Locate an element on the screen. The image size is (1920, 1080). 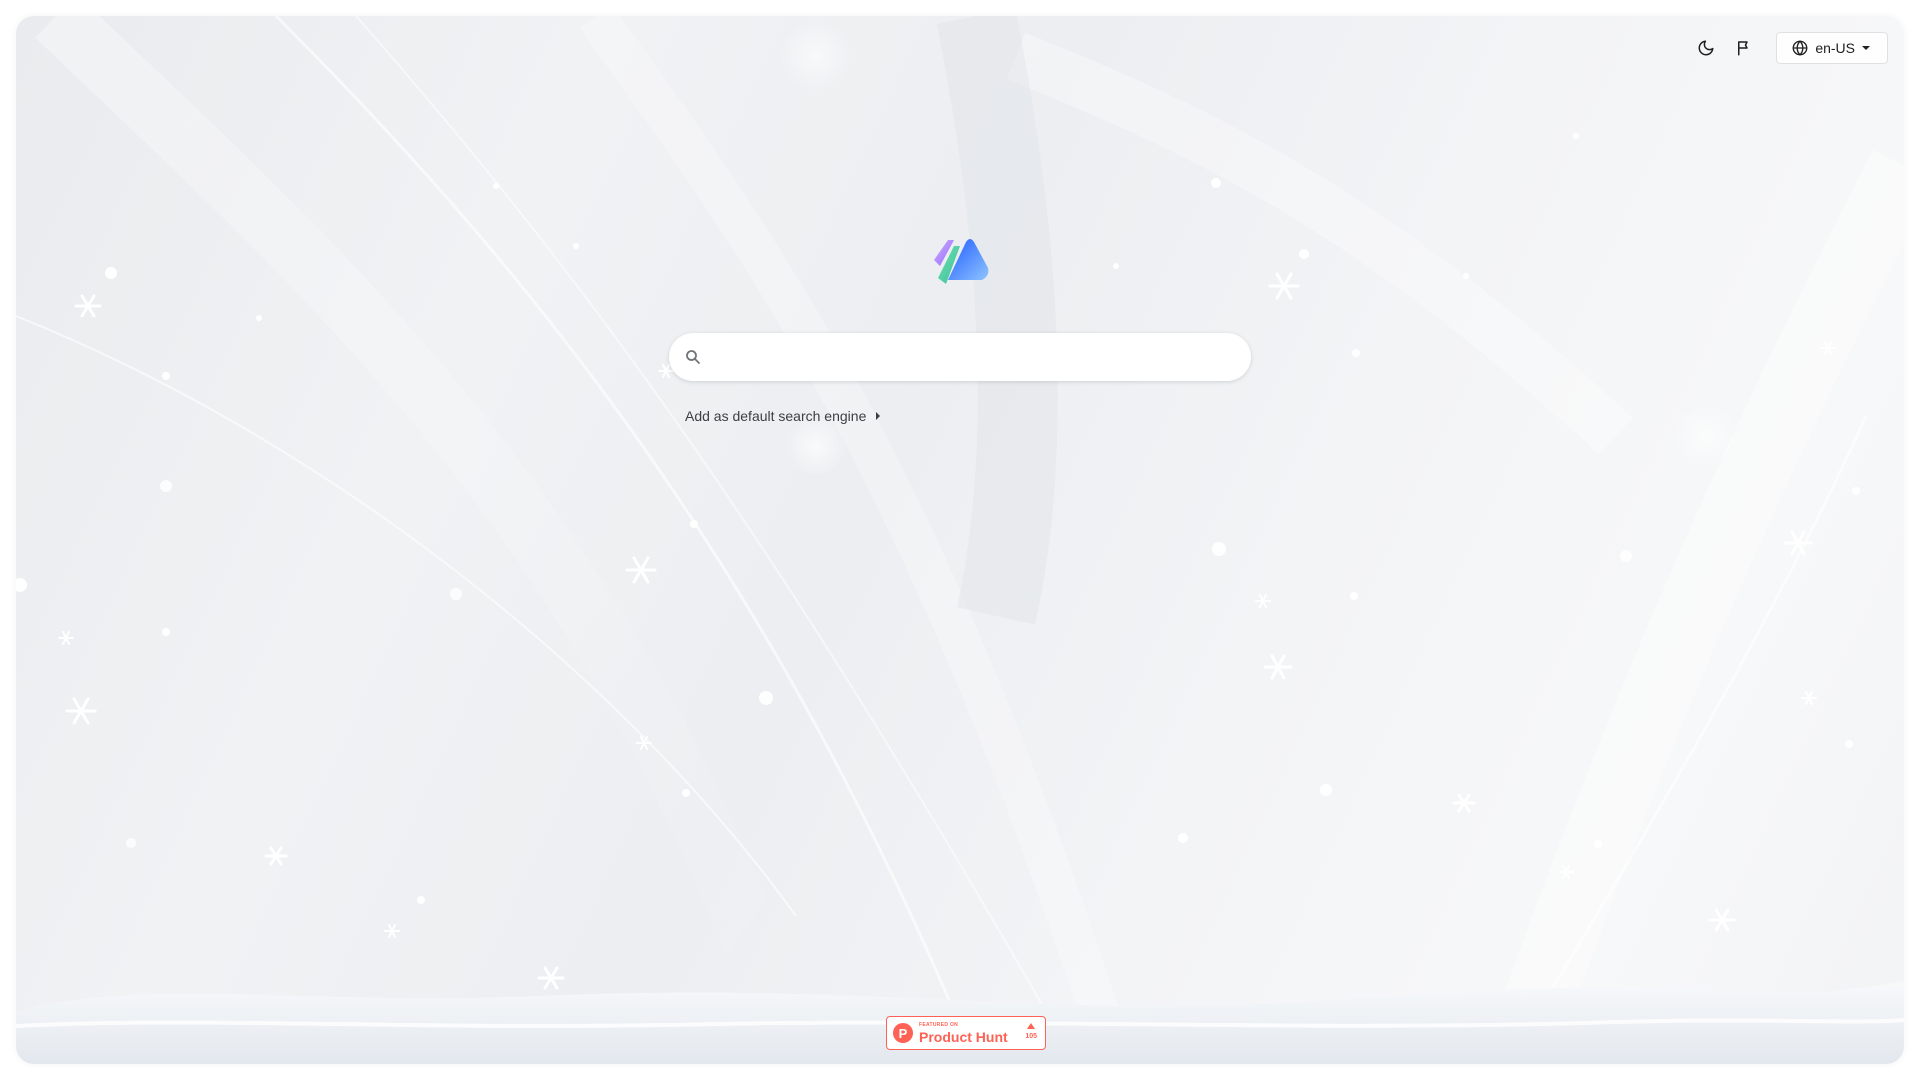
product-hunt-votes: 105 is located at coordinates (1031, 1031).